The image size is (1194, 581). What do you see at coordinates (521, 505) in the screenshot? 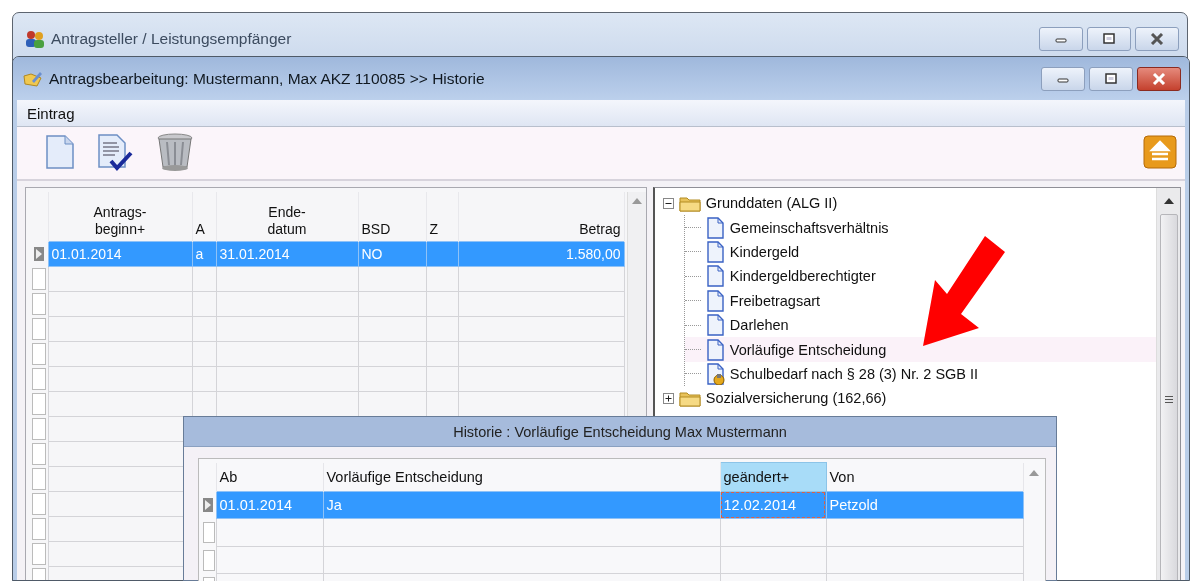
I see `table-cell: Ja` at bounding box center [521, 505].